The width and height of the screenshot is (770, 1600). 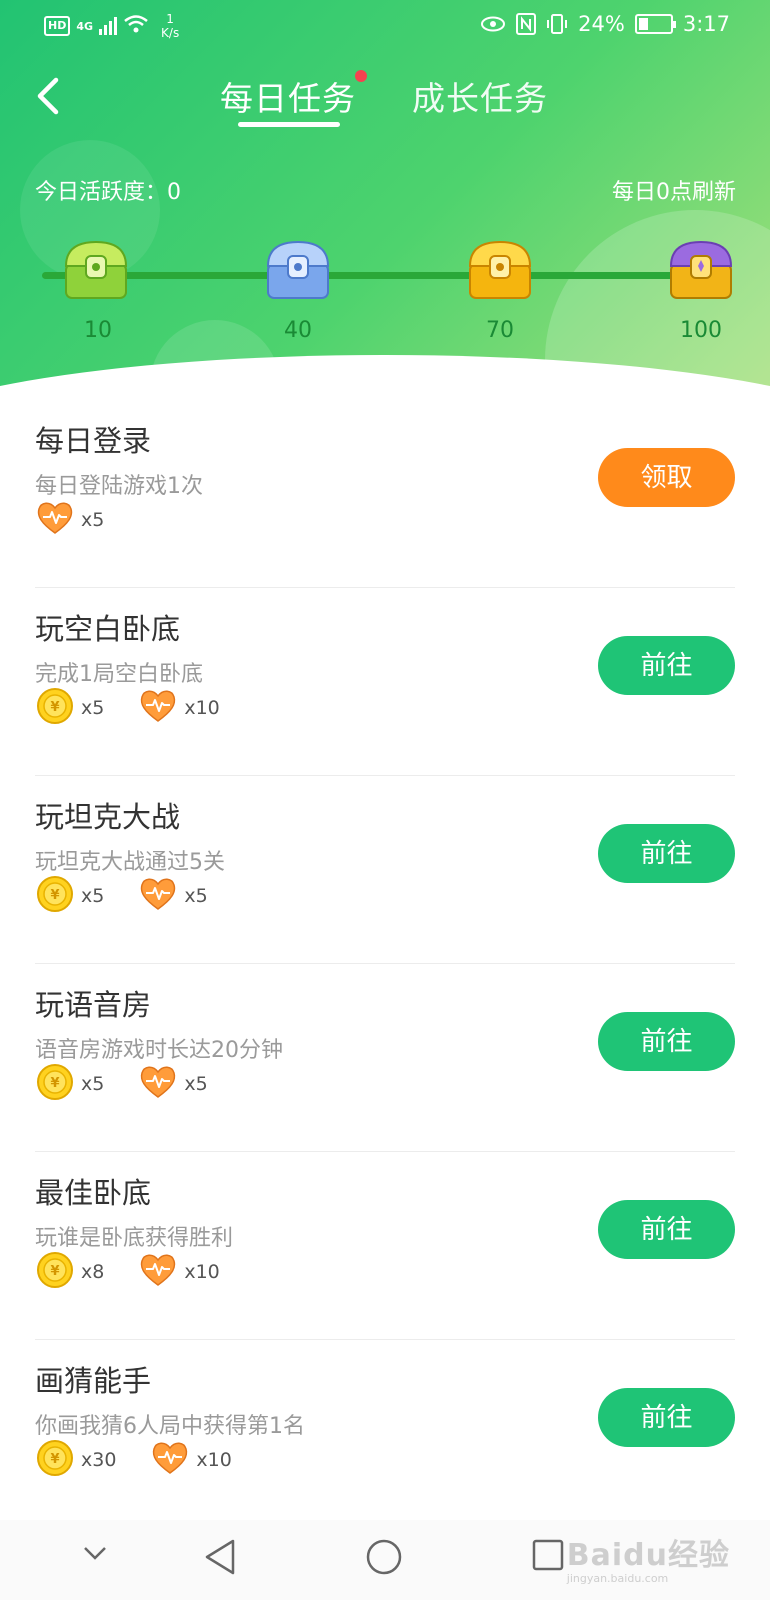 I want to click on task-description: 玩谁是卧底获得胜利, so click(x=134, y=1238).